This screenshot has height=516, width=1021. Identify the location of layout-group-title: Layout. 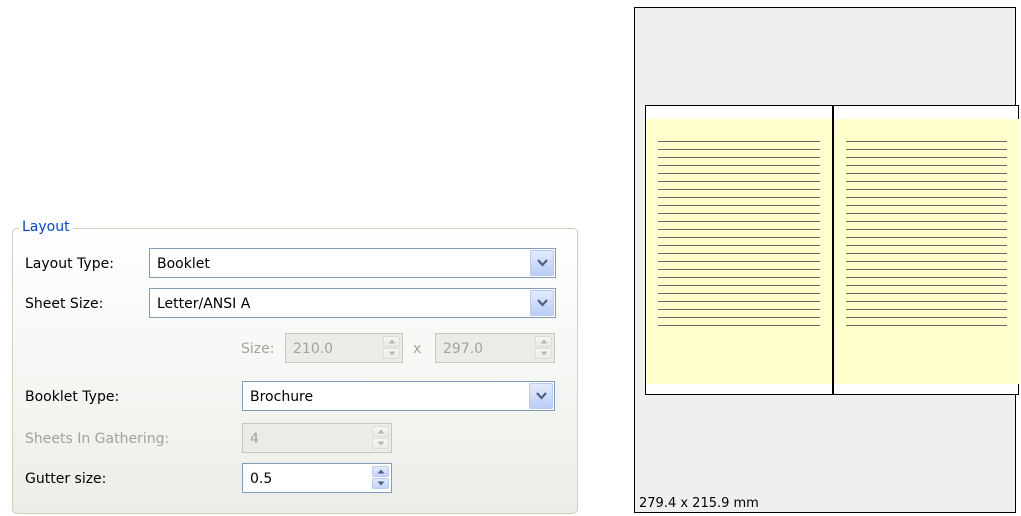
(46, 227).